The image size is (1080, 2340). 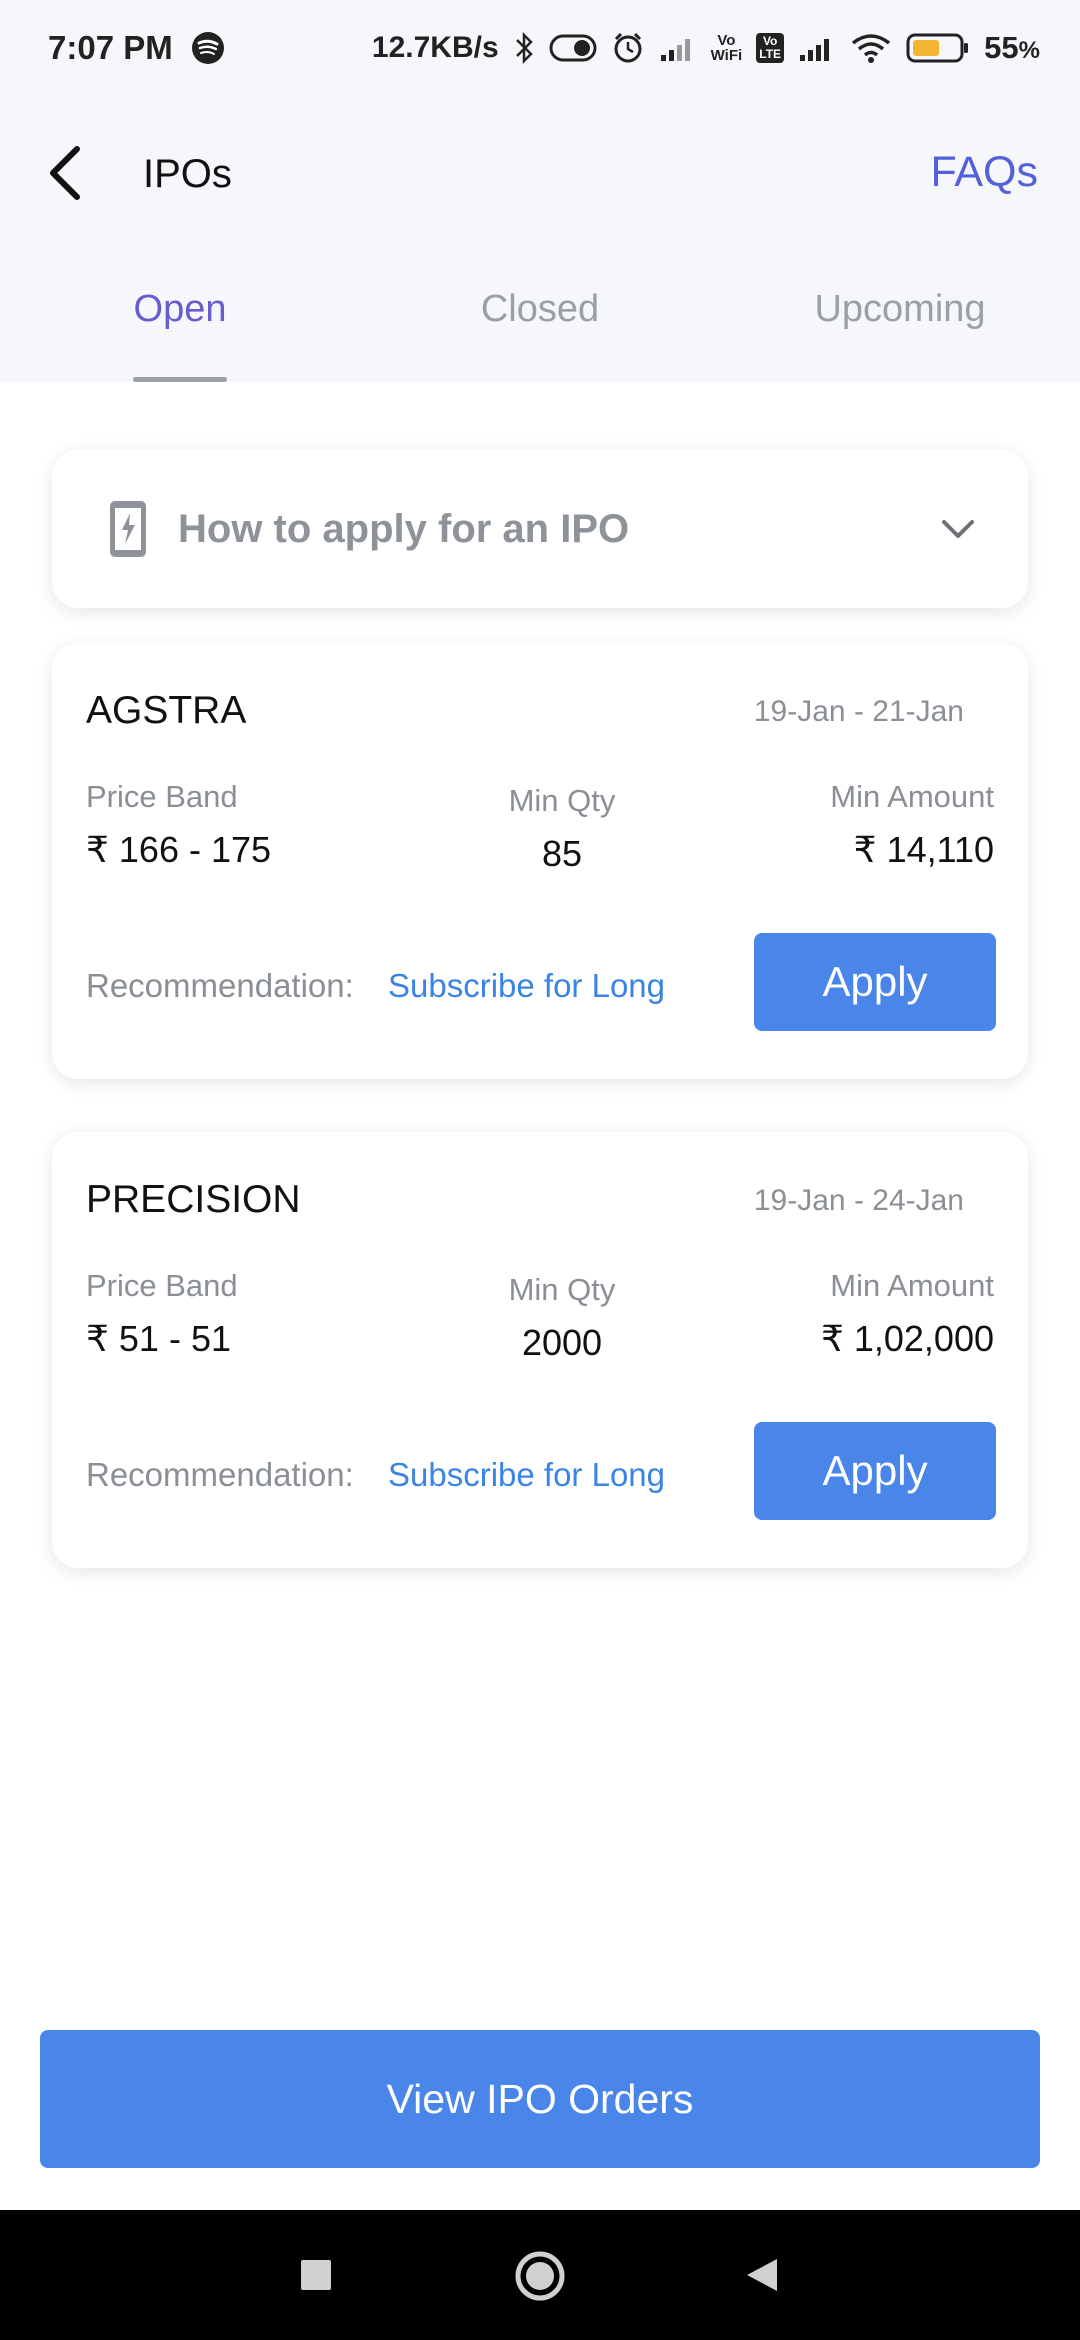 I want to click on faqs-link: FAQs, so click(x=984, y=172).